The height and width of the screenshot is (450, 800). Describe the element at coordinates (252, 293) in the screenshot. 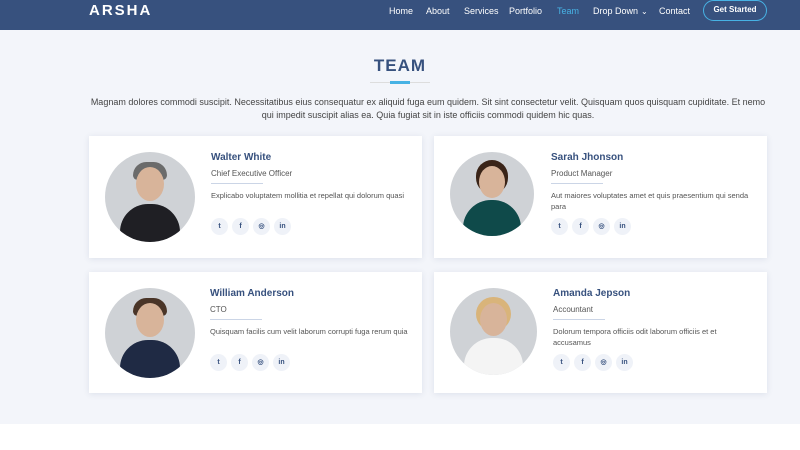

I see `member-name: William Anderson` at that location.